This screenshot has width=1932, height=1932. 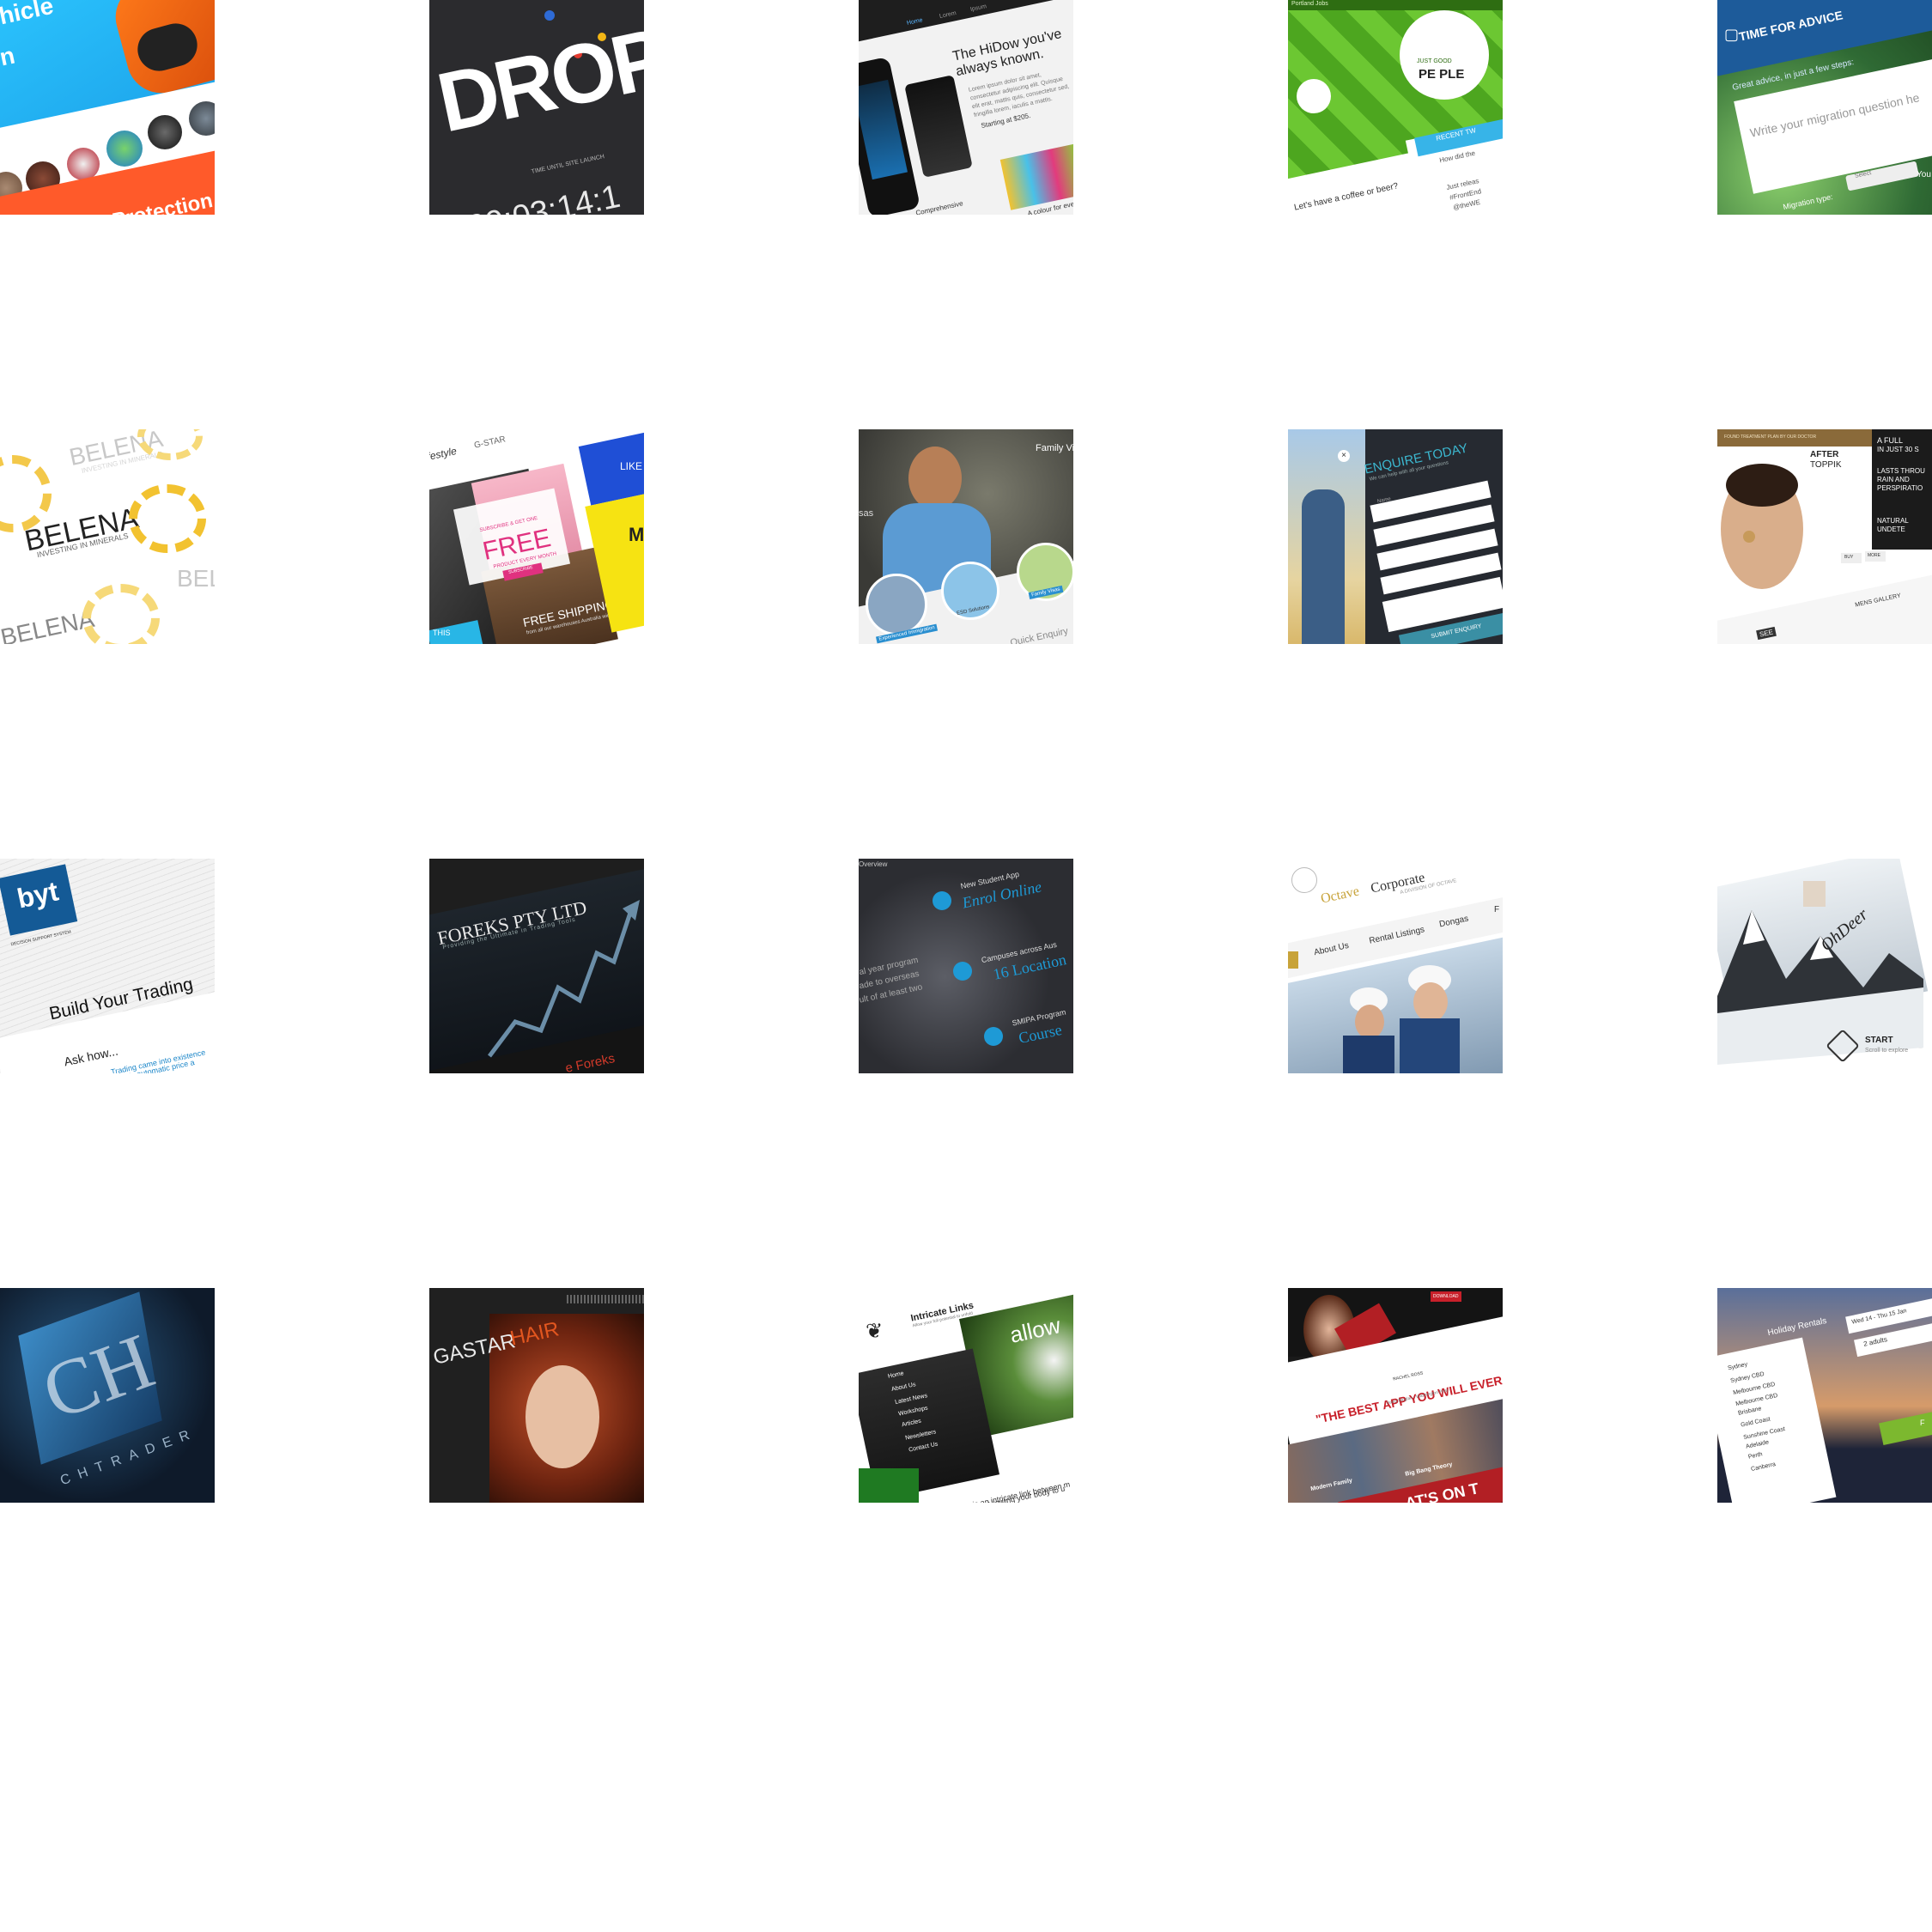 What do you see at coordinates (1446, 1297) in the screenshot?
I see `download-label: DOWNLOAD` at bounding box center [1446, 1297].